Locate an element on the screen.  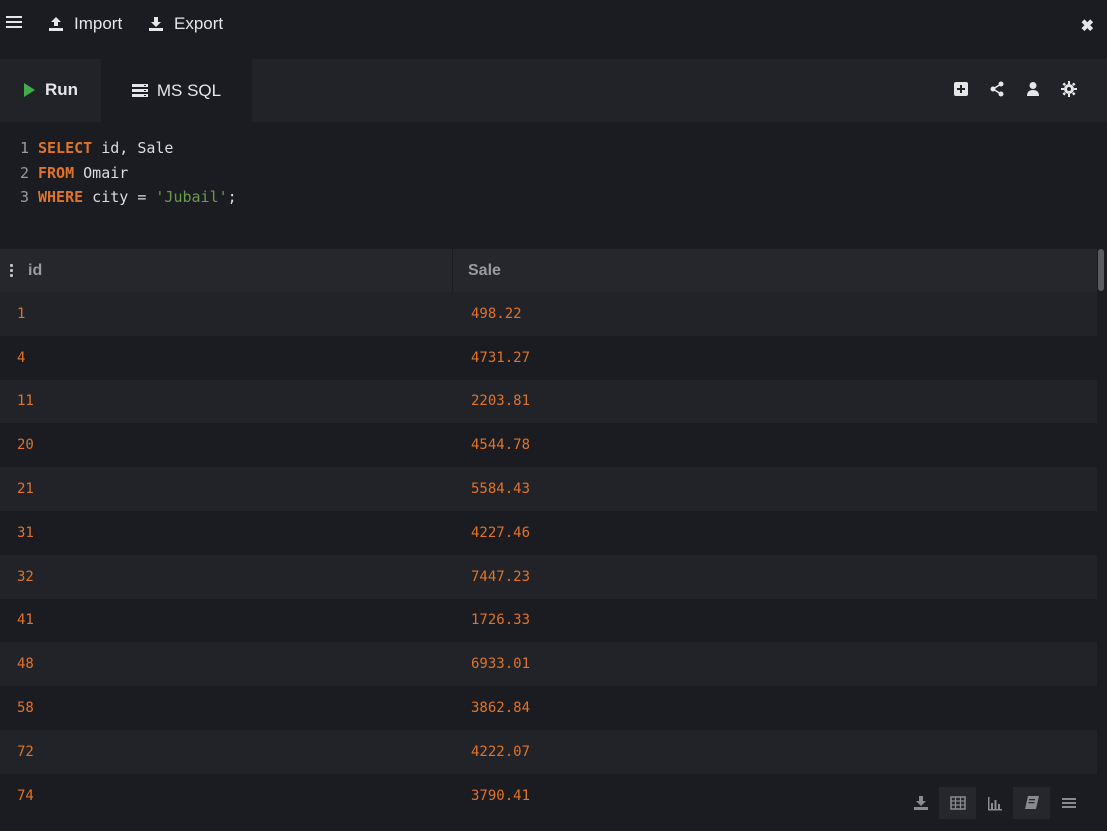
run-button: Run is located at coordinates (51, 90).